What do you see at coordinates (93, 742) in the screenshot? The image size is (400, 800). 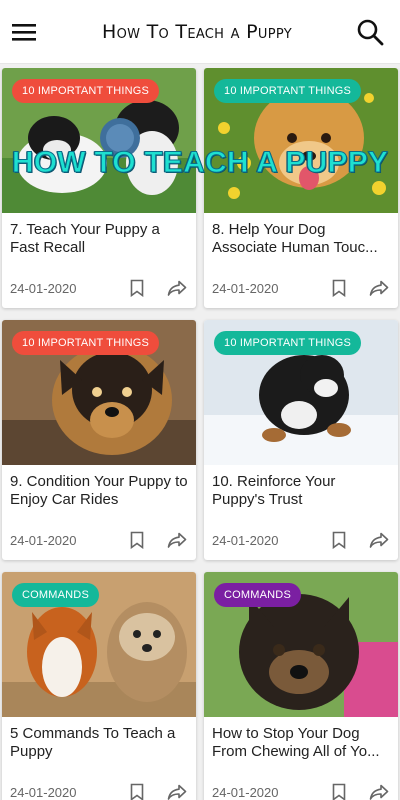 I see `article-title: 5 Commands To Teach a Puppy` at bounding box center [93, 742].